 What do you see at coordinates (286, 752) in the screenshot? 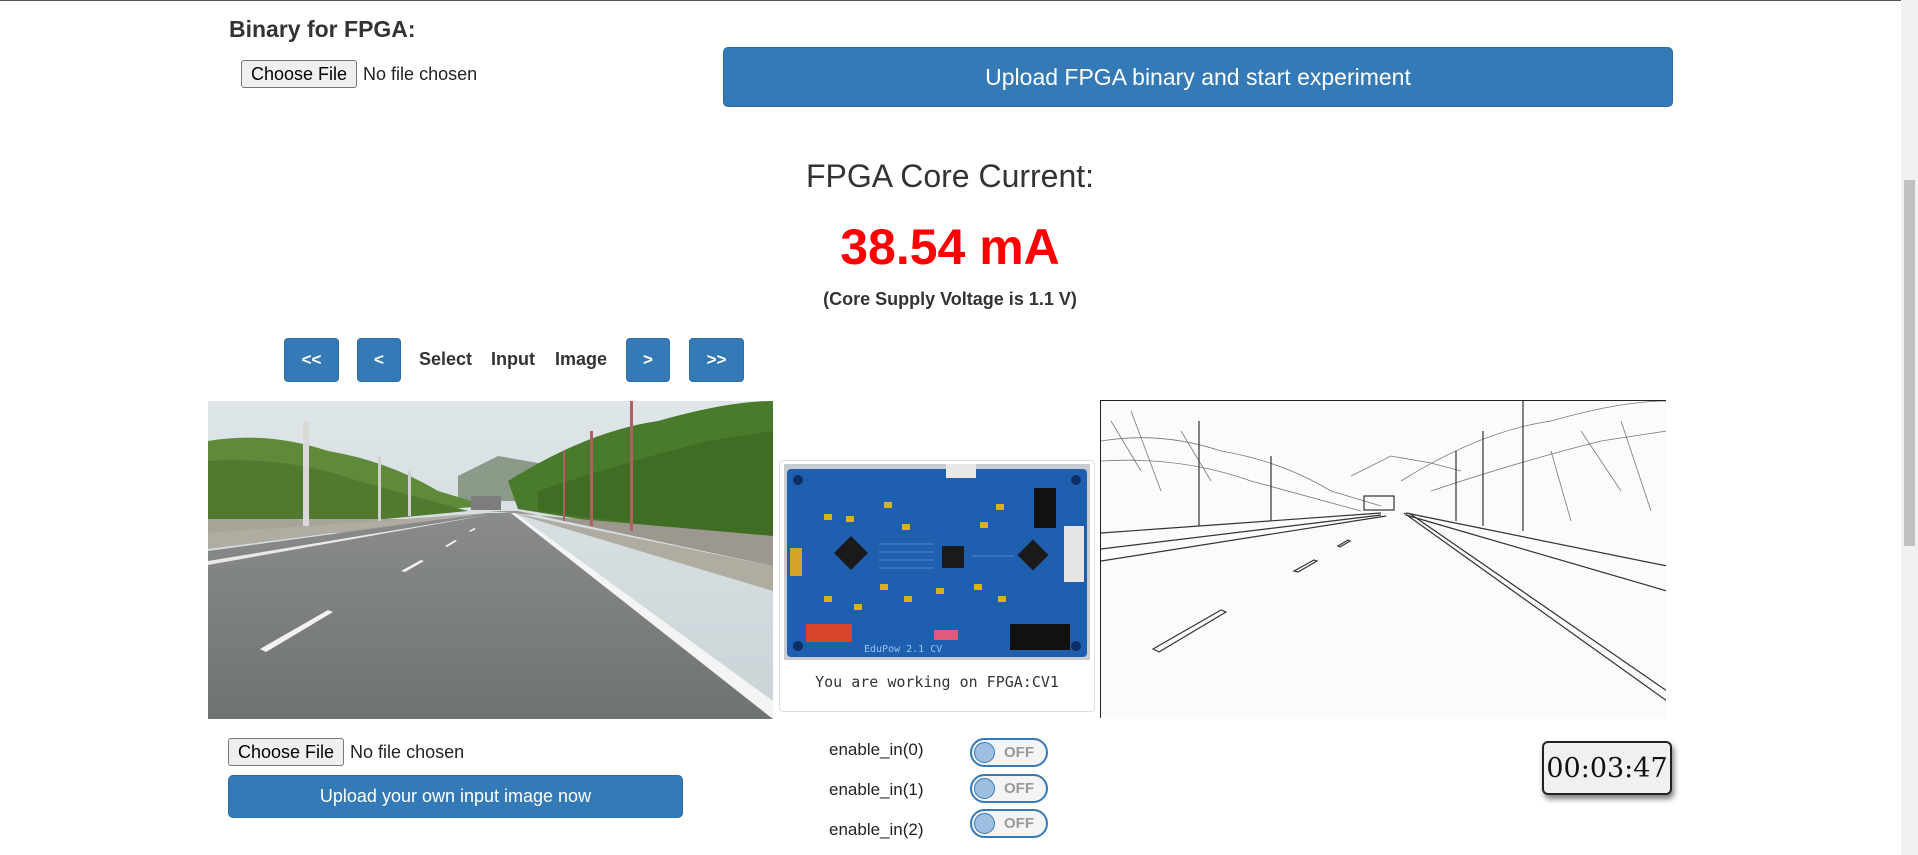
I see `image-choose-file-button: Choose File` at bounding box center [286, 752].